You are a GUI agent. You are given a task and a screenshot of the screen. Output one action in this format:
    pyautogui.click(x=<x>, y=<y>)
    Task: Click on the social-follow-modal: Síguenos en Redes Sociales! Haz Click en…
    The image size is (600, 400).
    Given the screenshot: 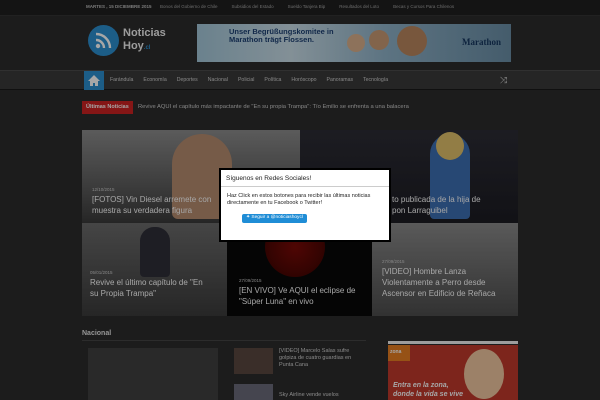 What is the action you would take?
    pyautogui.click(x=305, y=205)
    